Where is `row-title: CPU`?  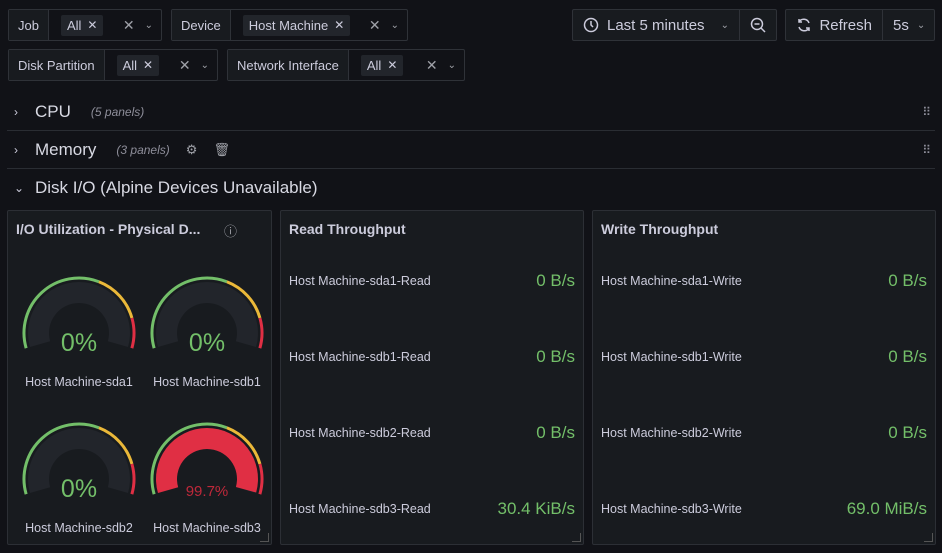 row-title: CPU is located at coordinates (53, 112).